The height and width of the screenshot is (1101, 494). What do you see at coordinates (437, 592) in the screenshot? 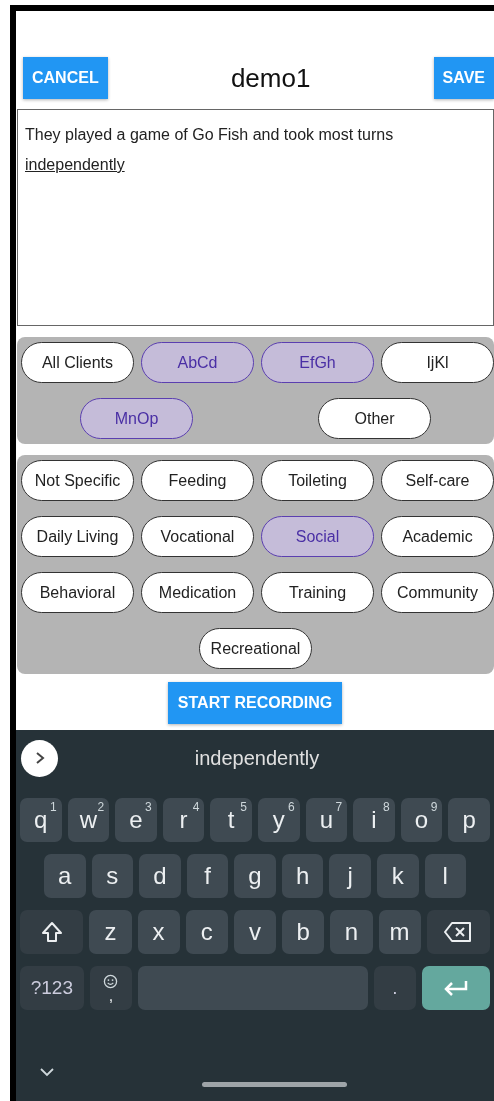
I see `filter-chip: Community` at bounding box center [437, 592].